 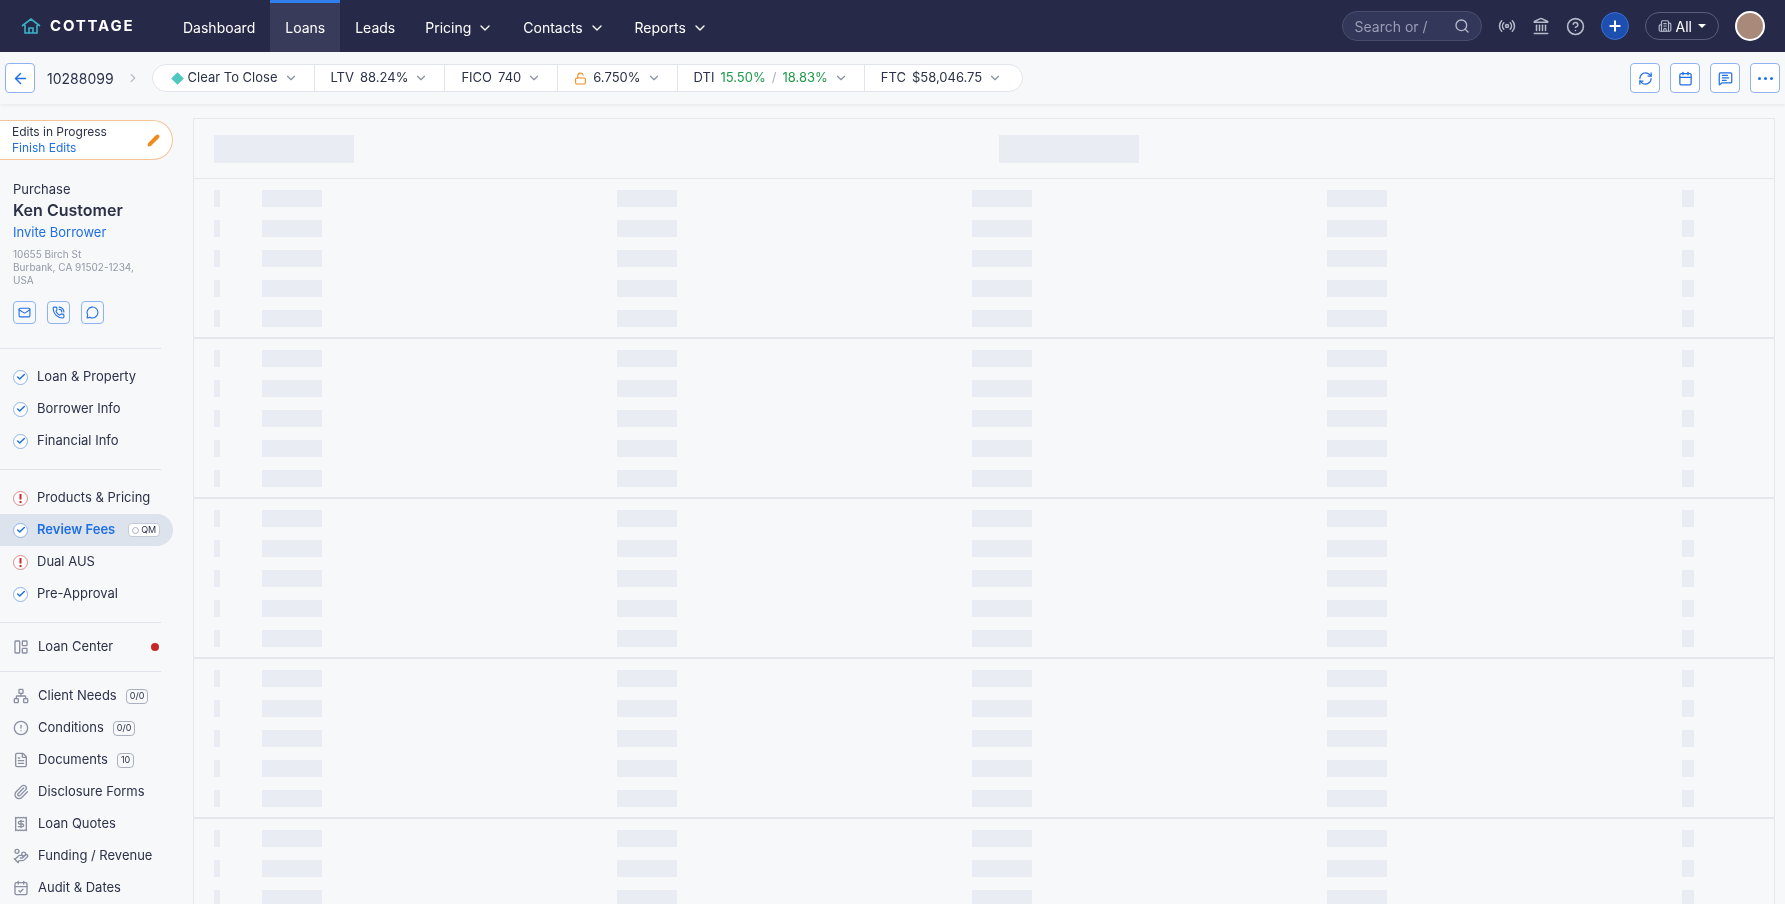 I want to click on nav-tab: Pricing, so click(x=459, y=26).